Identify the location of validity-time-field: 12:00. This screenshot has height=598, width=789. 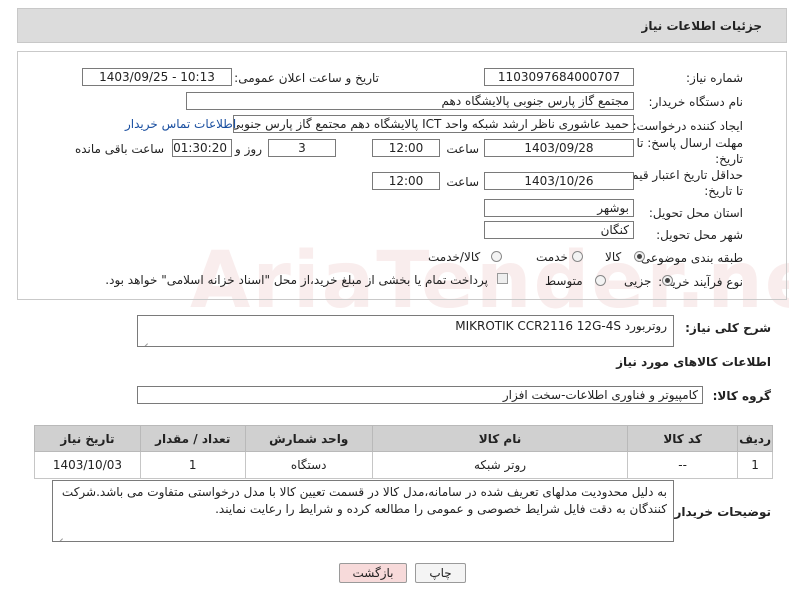
(406, 181).